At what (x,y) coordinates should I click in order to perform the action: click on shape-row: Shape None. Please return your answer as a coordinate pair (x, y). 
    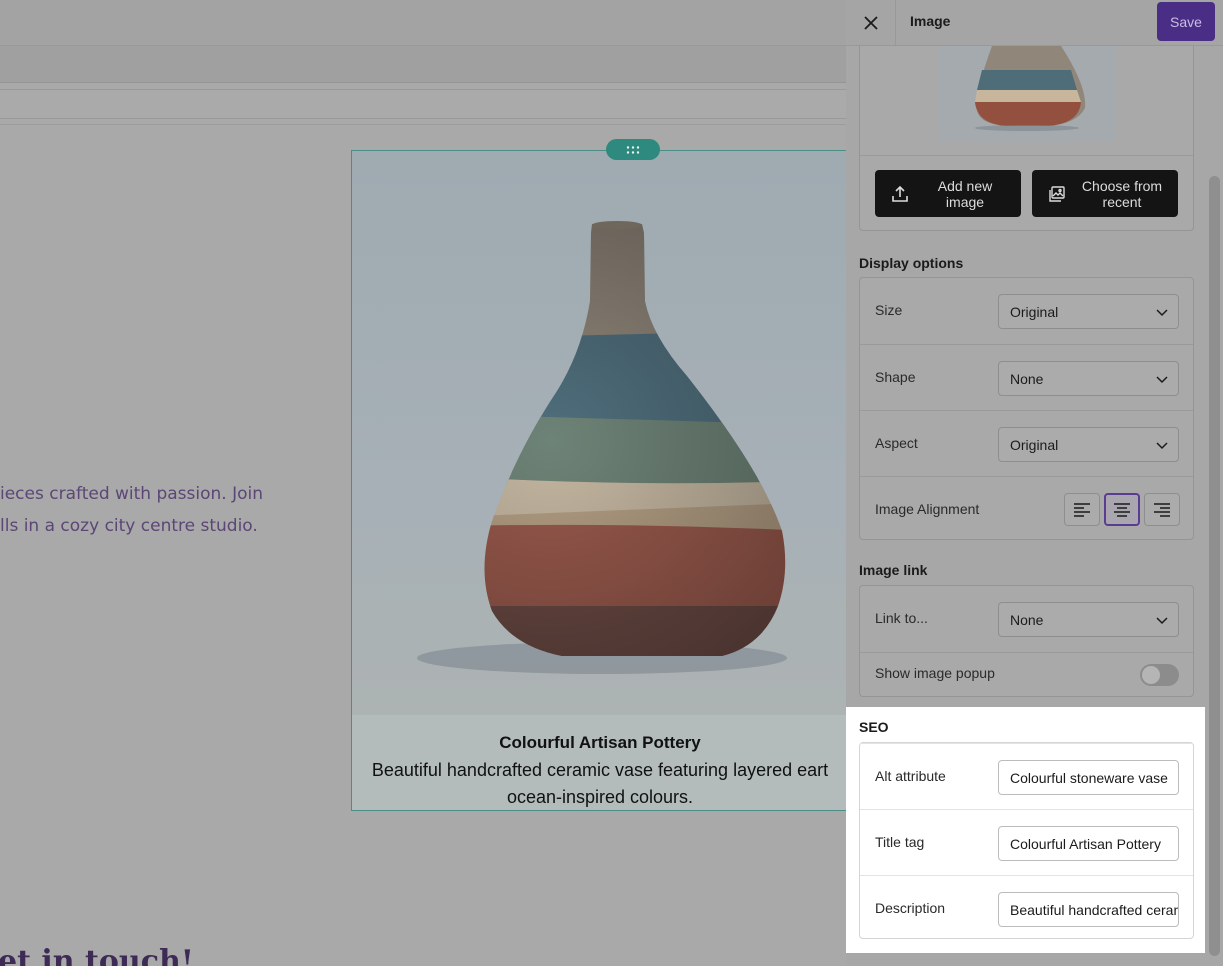
    Looking at the image, I should click on (1026, 377).